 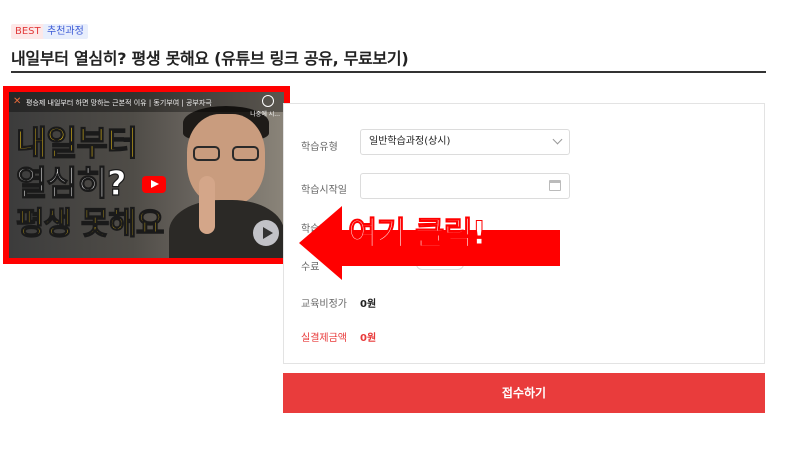 I want to click on learning-type-select: 일반학습과정(상시), so click(x=465, y=142).